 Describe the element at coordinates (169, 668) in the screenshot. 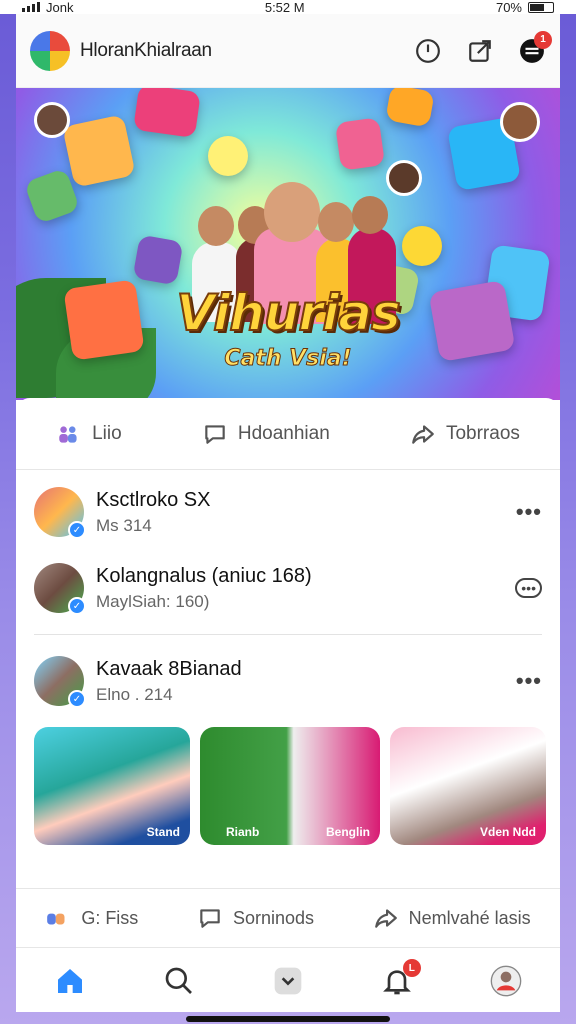

I see `feed-item-name: Kavaak 8Bianad` at that location.